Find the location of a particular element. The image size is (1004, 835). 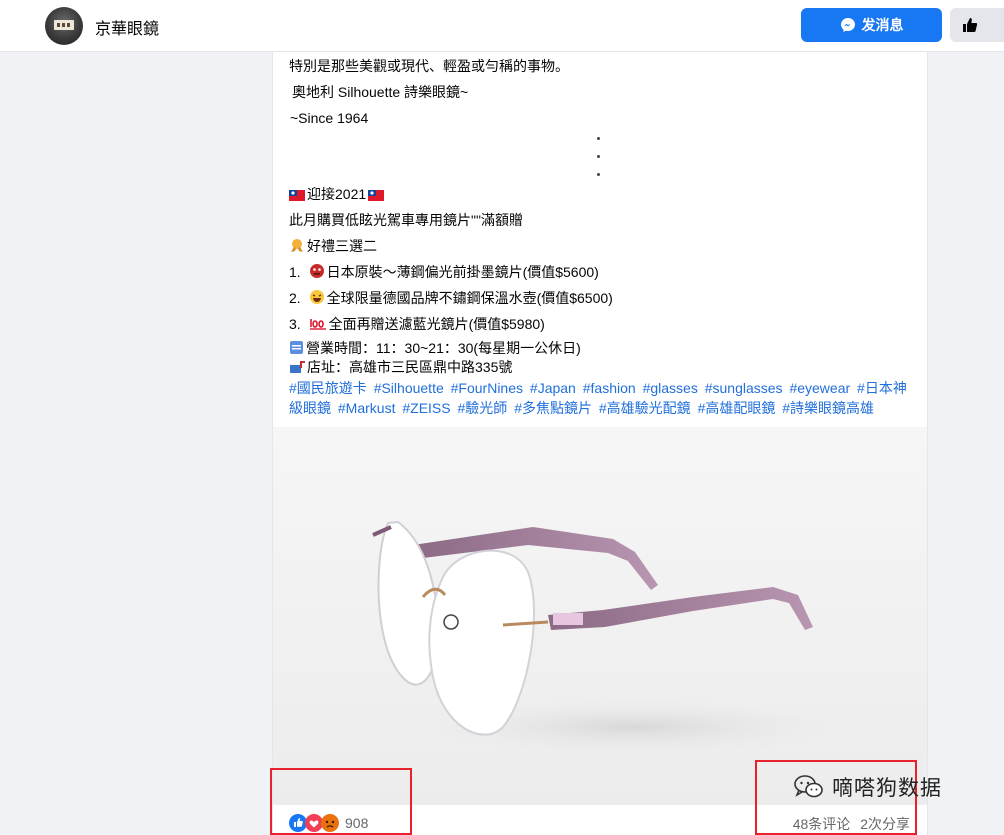

promo-line: 此月購買低眩光駕車專用鏡片""滿額贈 is located at coordinates (406, 220).